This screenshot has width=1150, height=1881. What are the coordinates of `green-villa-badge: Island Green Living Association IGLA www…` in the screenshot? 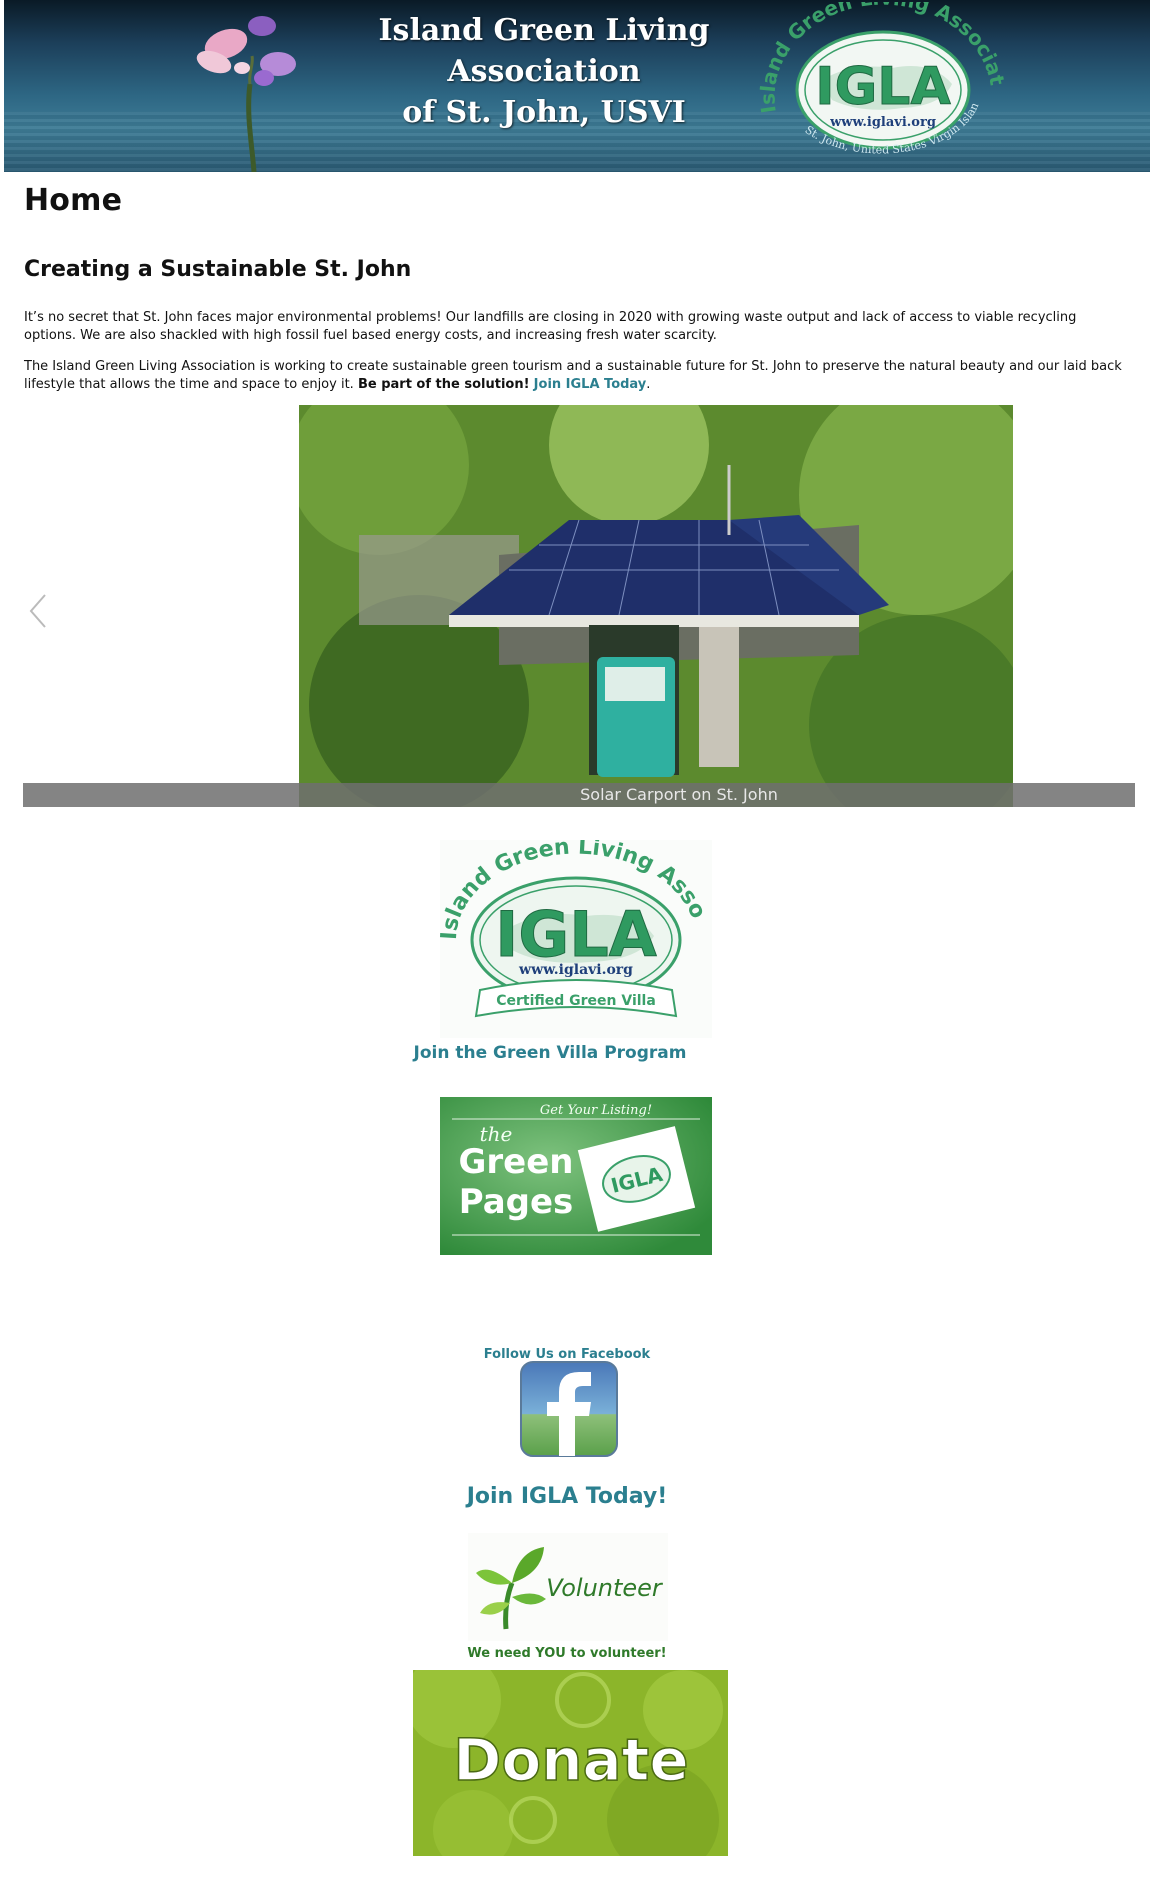 It's located at (576, 939).